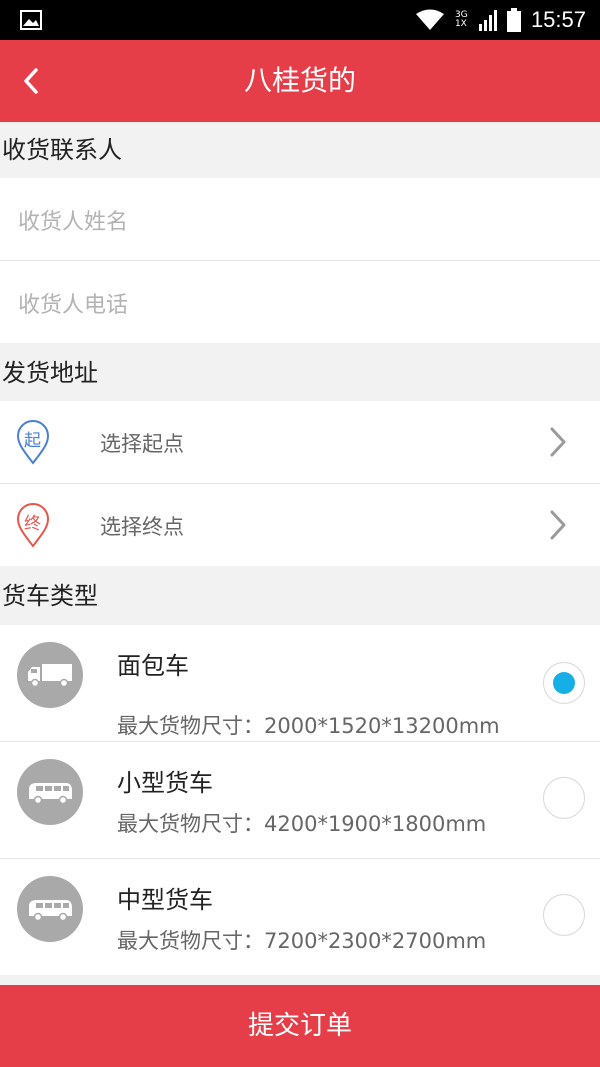 This screenshot has width=600, height=1067. Describe the element at coordinates (165, 783) in the screenshot. I see `truck-name: 小型货车` at that location.